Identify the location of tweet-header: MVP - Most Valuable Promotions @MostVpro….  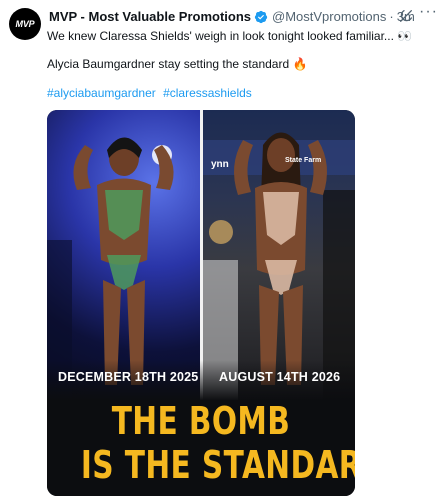
(243, 16).